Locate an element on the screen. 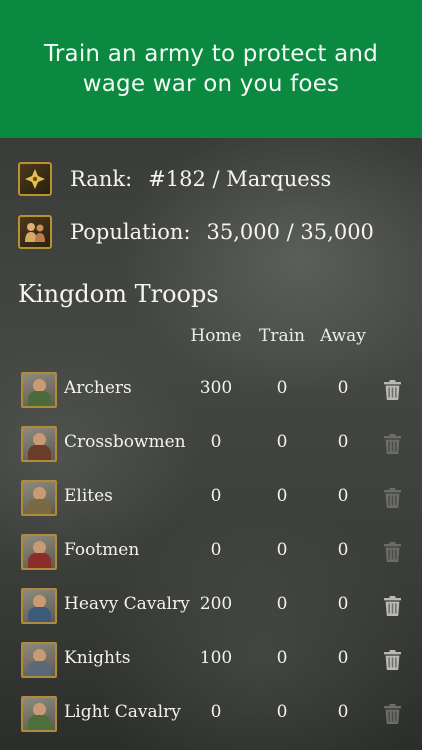  troop-name: Crossbowmen is located at coordinates (125, 442).